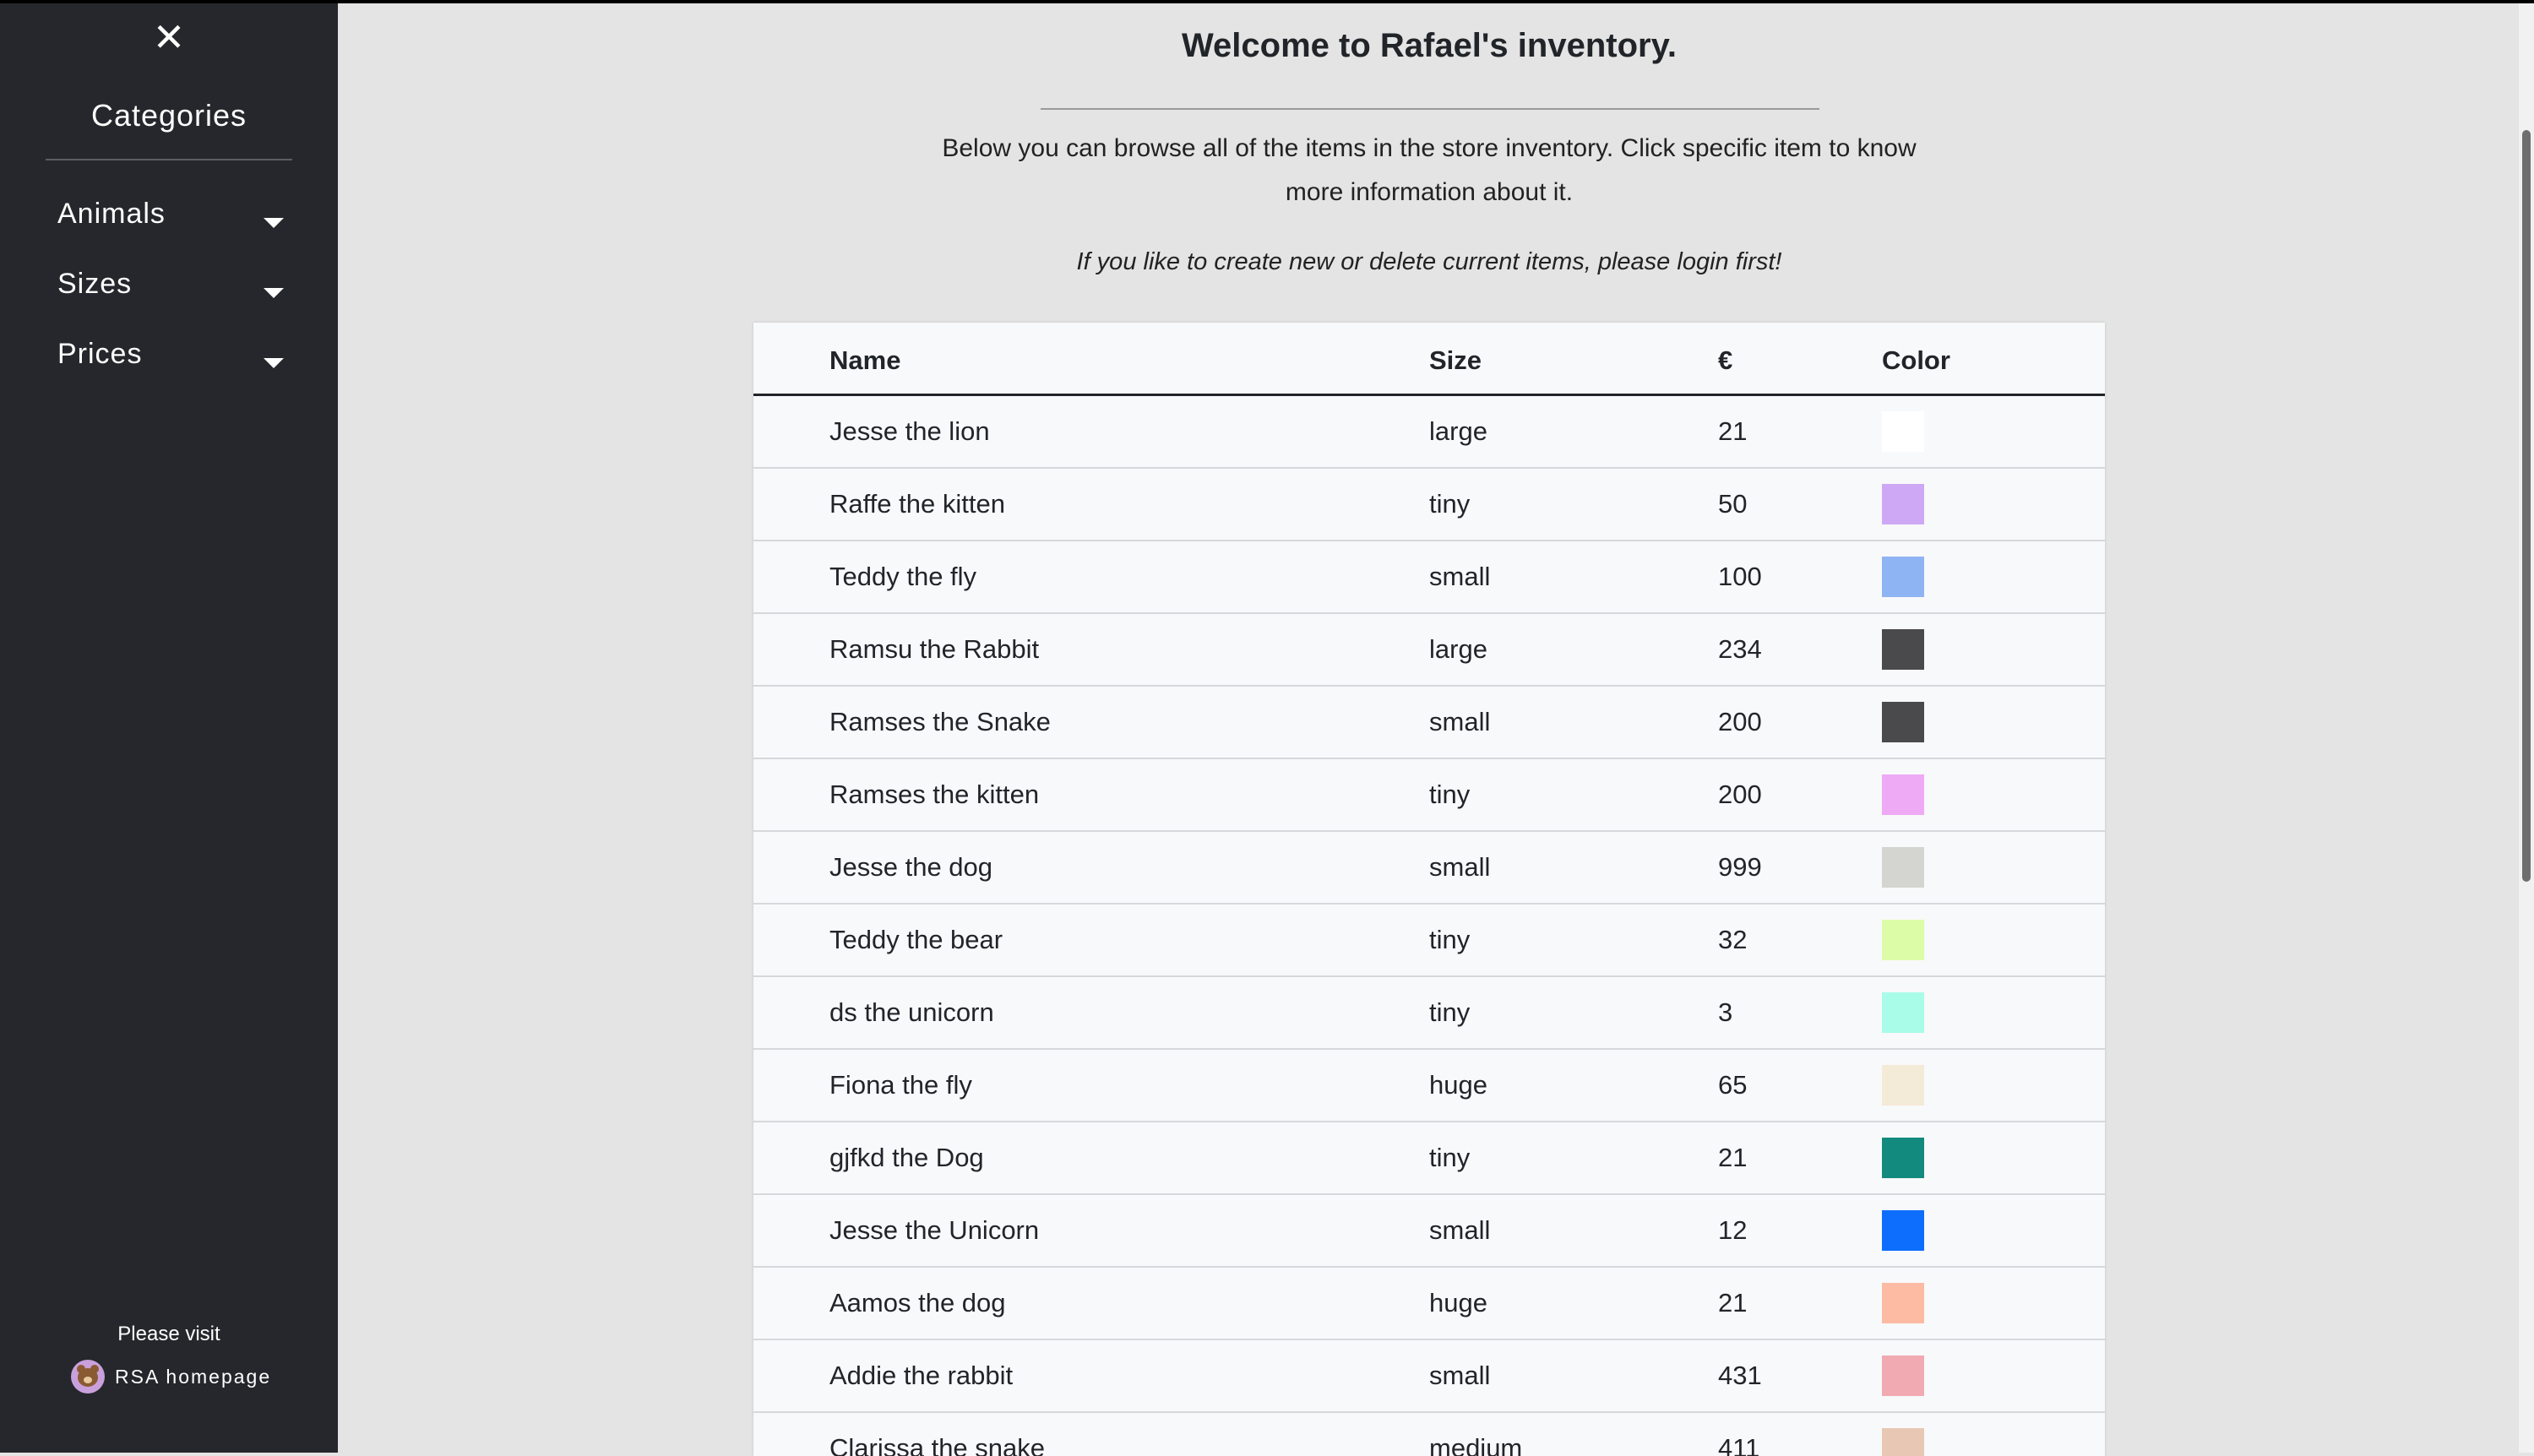  What do you see at coordinates (1476, 1445) in the screenshot?
I see `cell-size: medium` at bounding box center [1476, 1445].